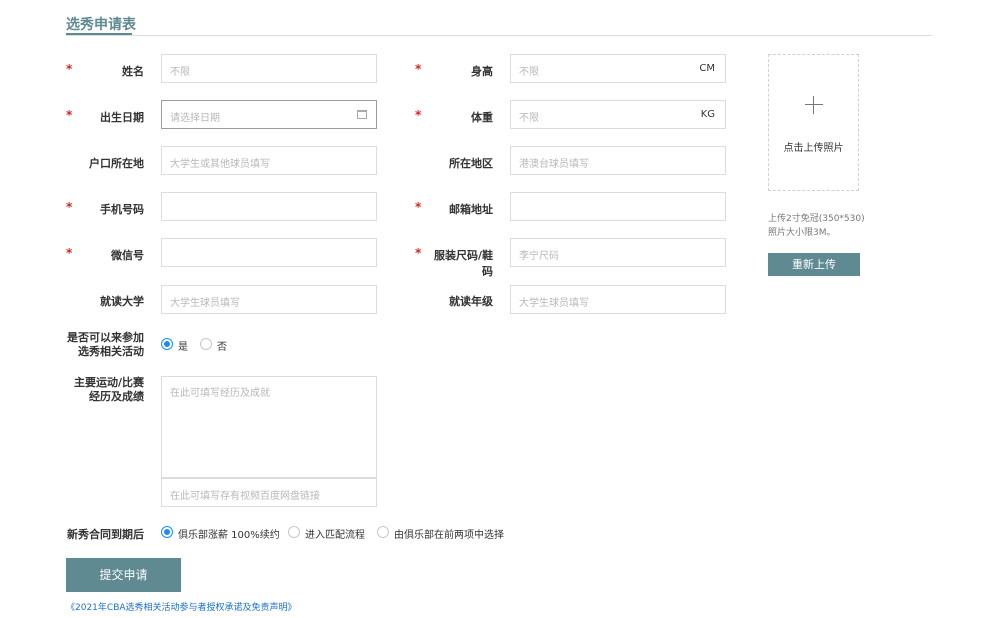  Describe the element at coordinates (269, 114) in the screenshot. I see `birthdate-picker: 请选择日期` at that location.